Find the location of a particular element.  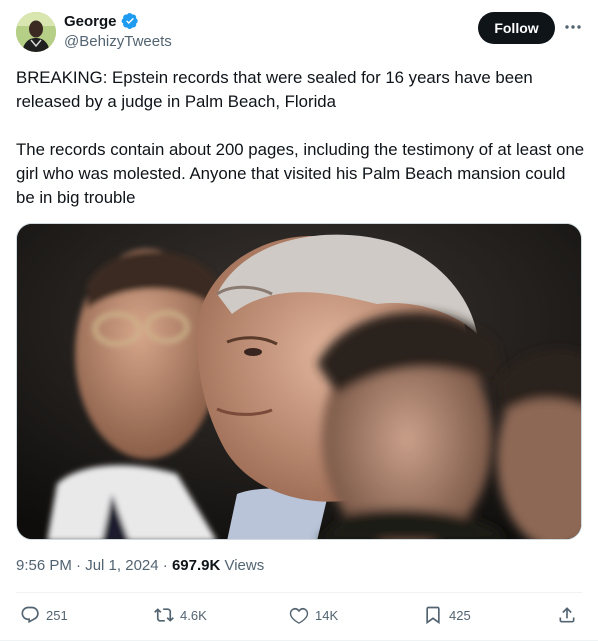

reply-button: 251 is located at coordinates (44, 615).